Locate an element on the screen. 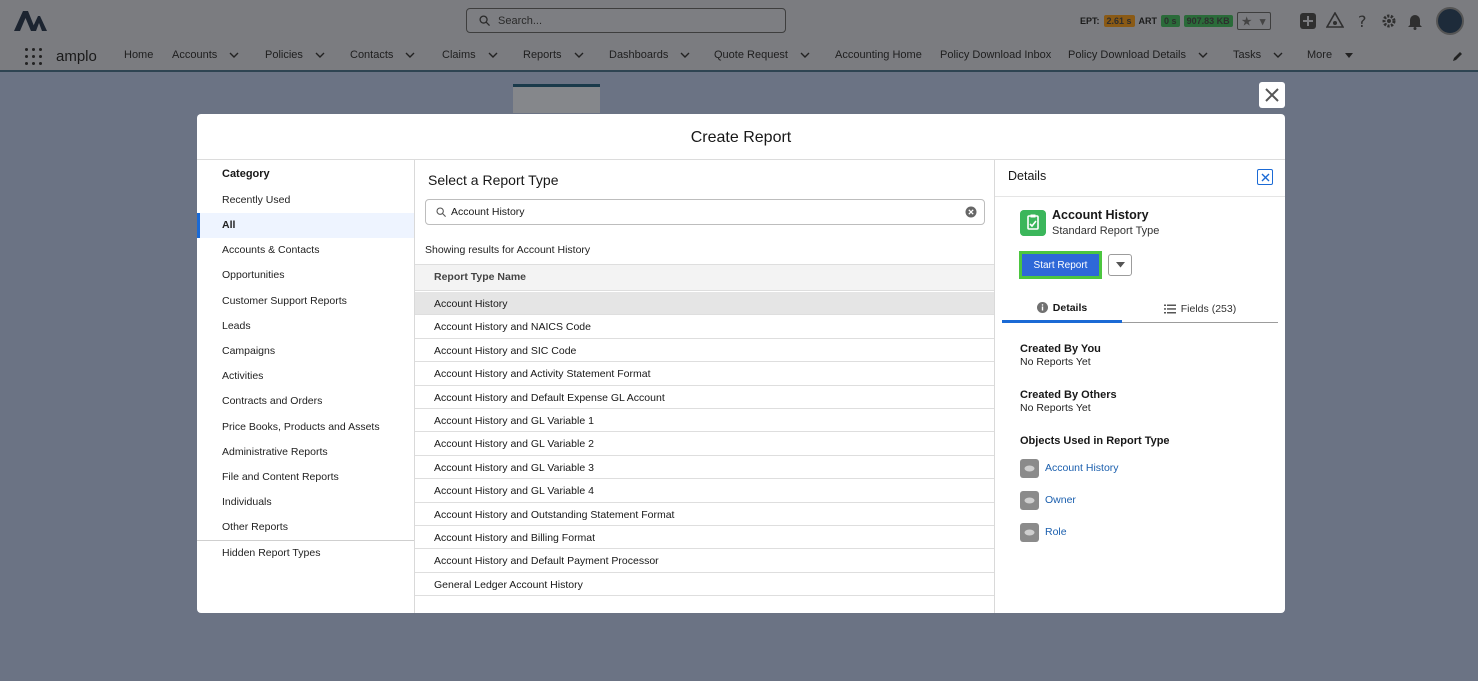 This screenshot has width=1478, height=681. table-row: Account History and GL Variable 2 is located at coordinates (704, 444).